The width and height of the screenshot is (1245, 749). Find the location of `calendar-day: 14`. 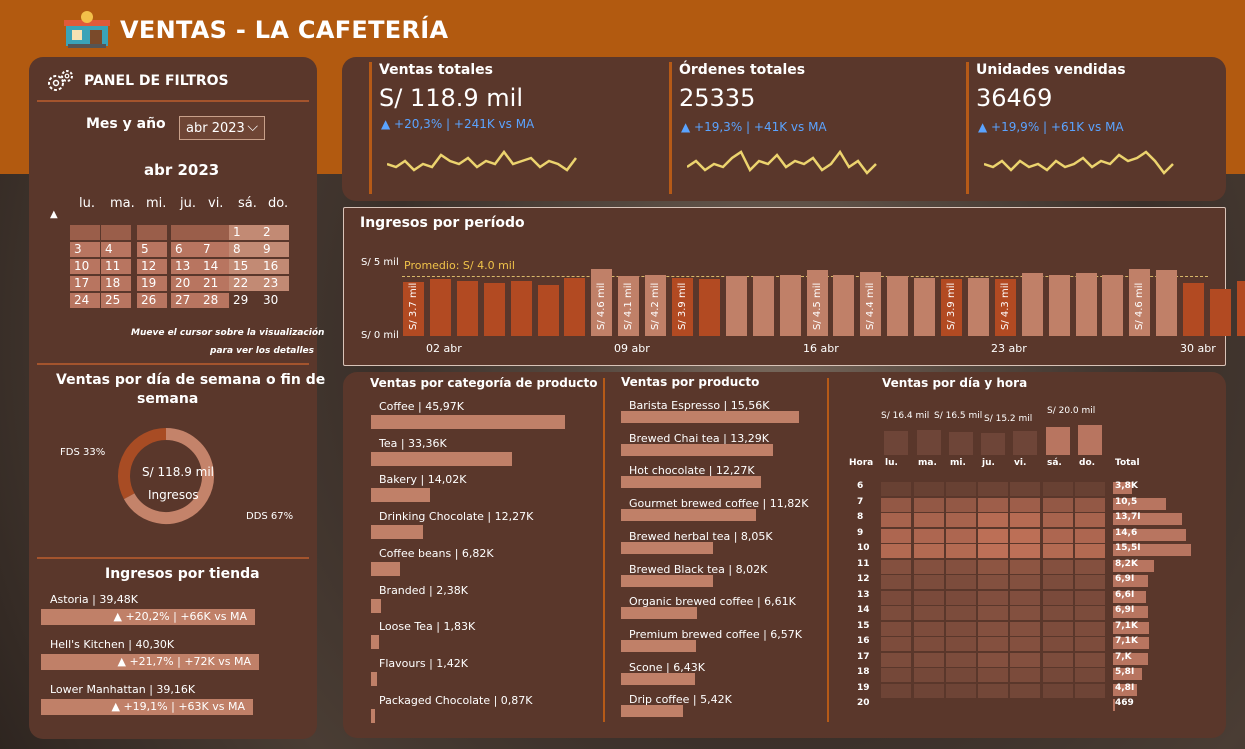

calendar-day: 14 is located at coordinates (214, 266).